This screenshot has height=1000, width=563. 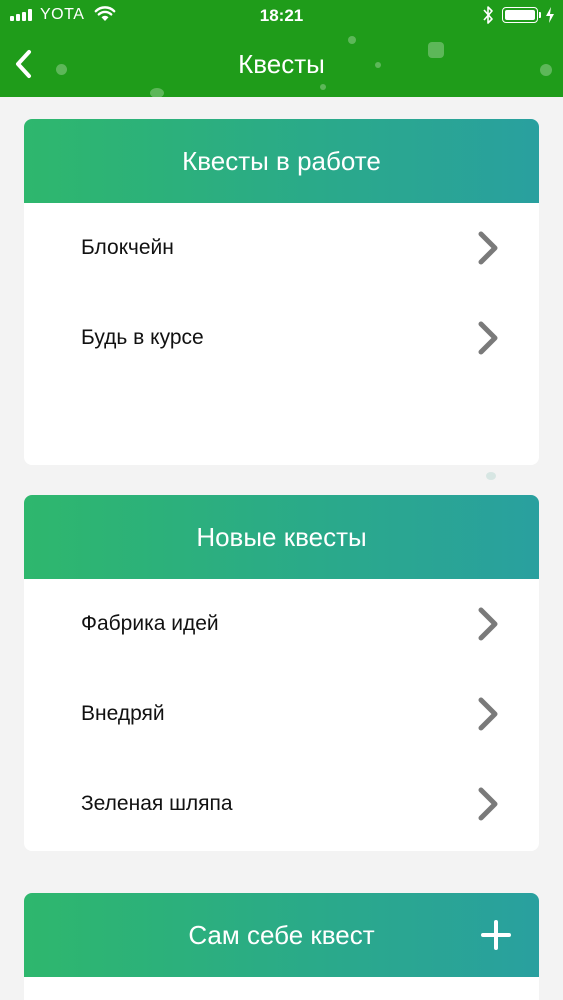 I want to click on quest-item-implement: Внедряй, so click(x=281, y=714).